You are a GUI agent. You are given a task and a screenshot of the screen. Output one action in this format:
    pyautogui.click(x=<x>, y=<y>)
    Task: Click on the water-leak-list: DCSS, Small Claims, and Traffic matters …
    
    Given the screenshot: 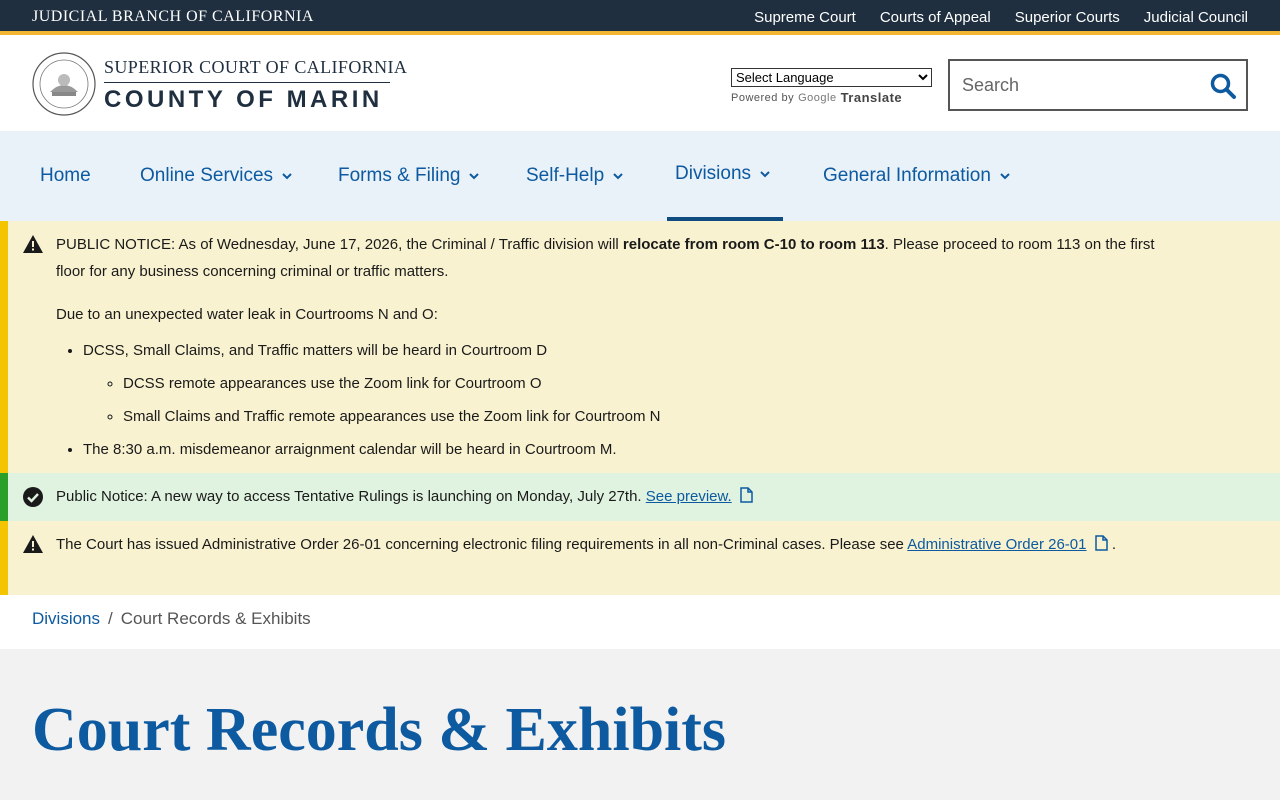 What is the action you would take?
    pyautogui.click(x=634, y=400)
    